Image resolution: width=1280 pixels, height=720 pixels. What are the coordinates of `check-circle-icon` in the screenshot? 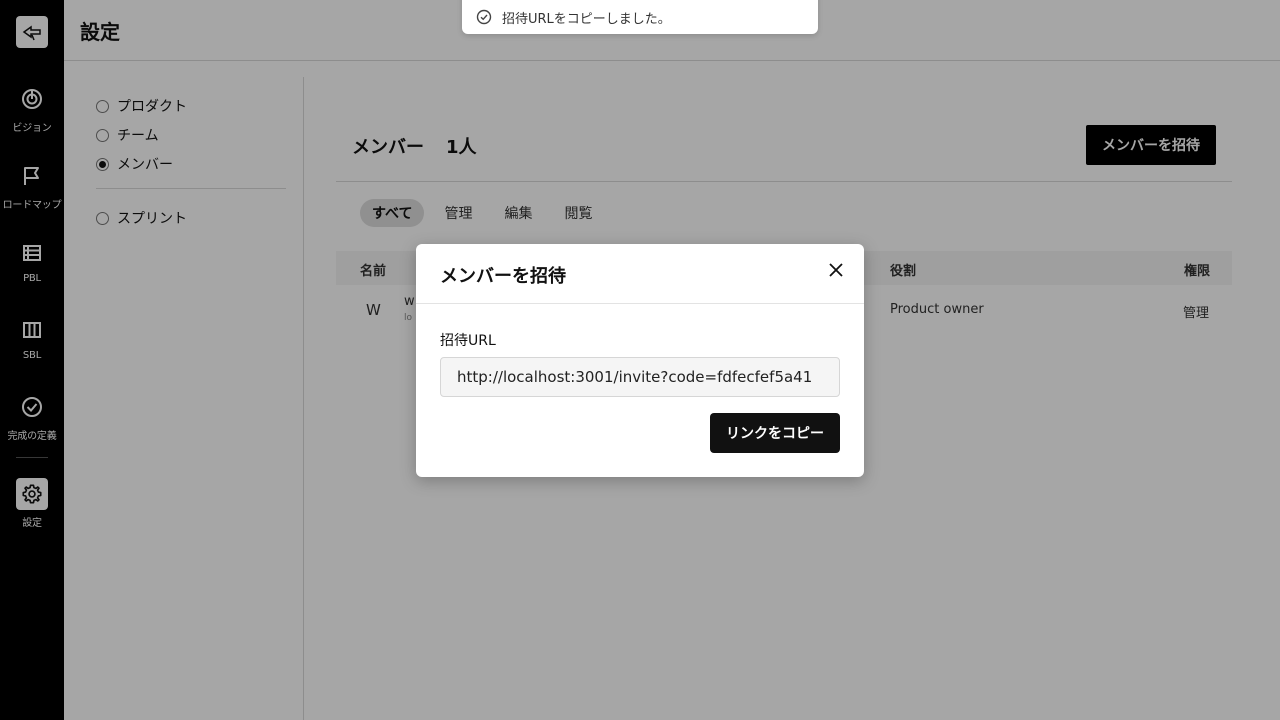 It's located at (484, 17).